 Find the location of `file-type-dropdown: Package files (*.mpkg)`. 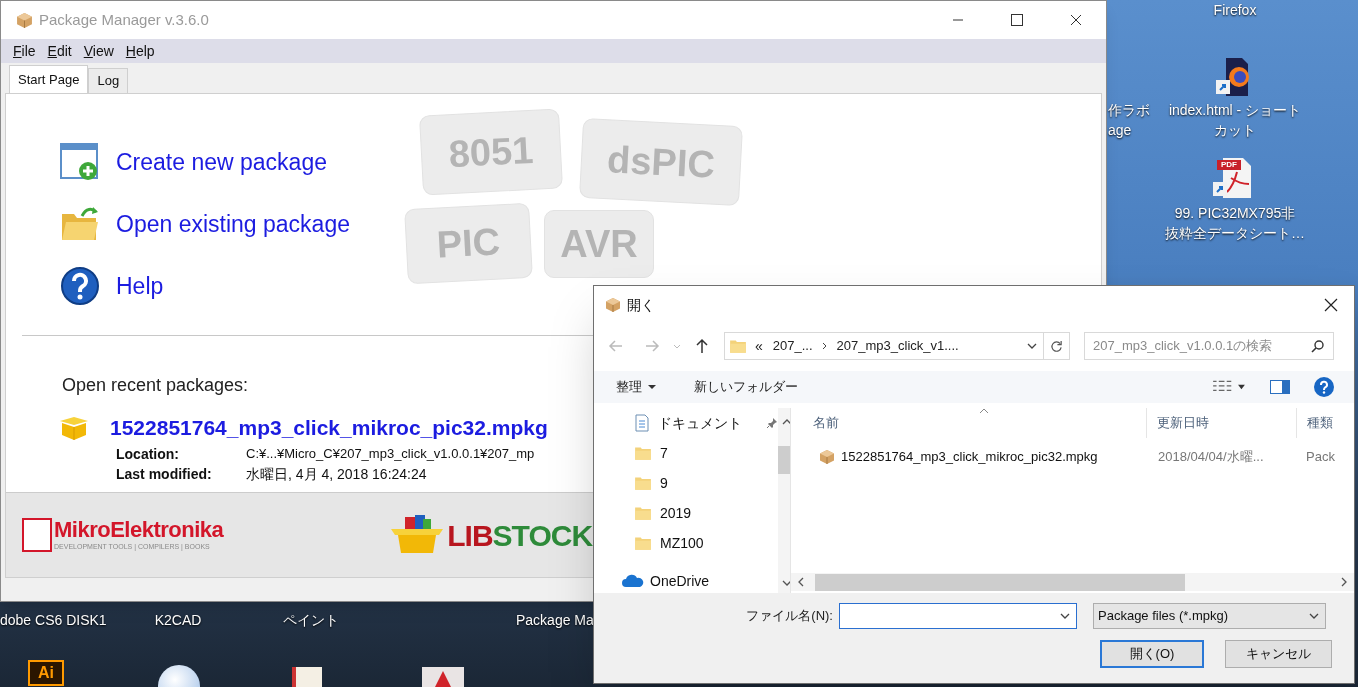

file-type-dropdown: Package files (*.mpkg) is located at coordinates (1209, 616).